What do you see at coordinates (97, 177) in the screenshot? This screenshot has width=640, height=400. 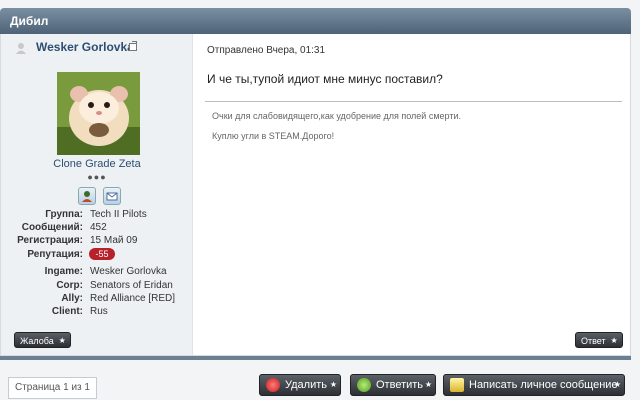 I see `rank-pips: ●●●` at bounding box center [97, 177].